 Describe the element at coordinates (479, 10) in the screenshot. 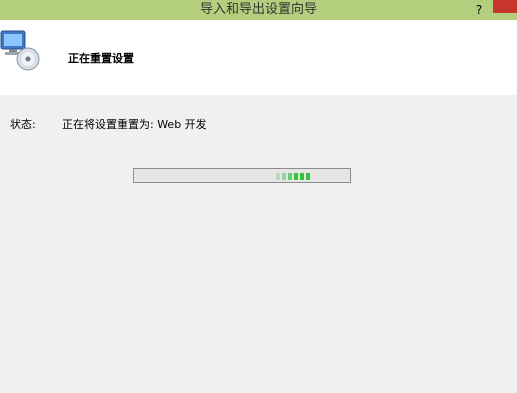

I see `help-button: ?` at that location.